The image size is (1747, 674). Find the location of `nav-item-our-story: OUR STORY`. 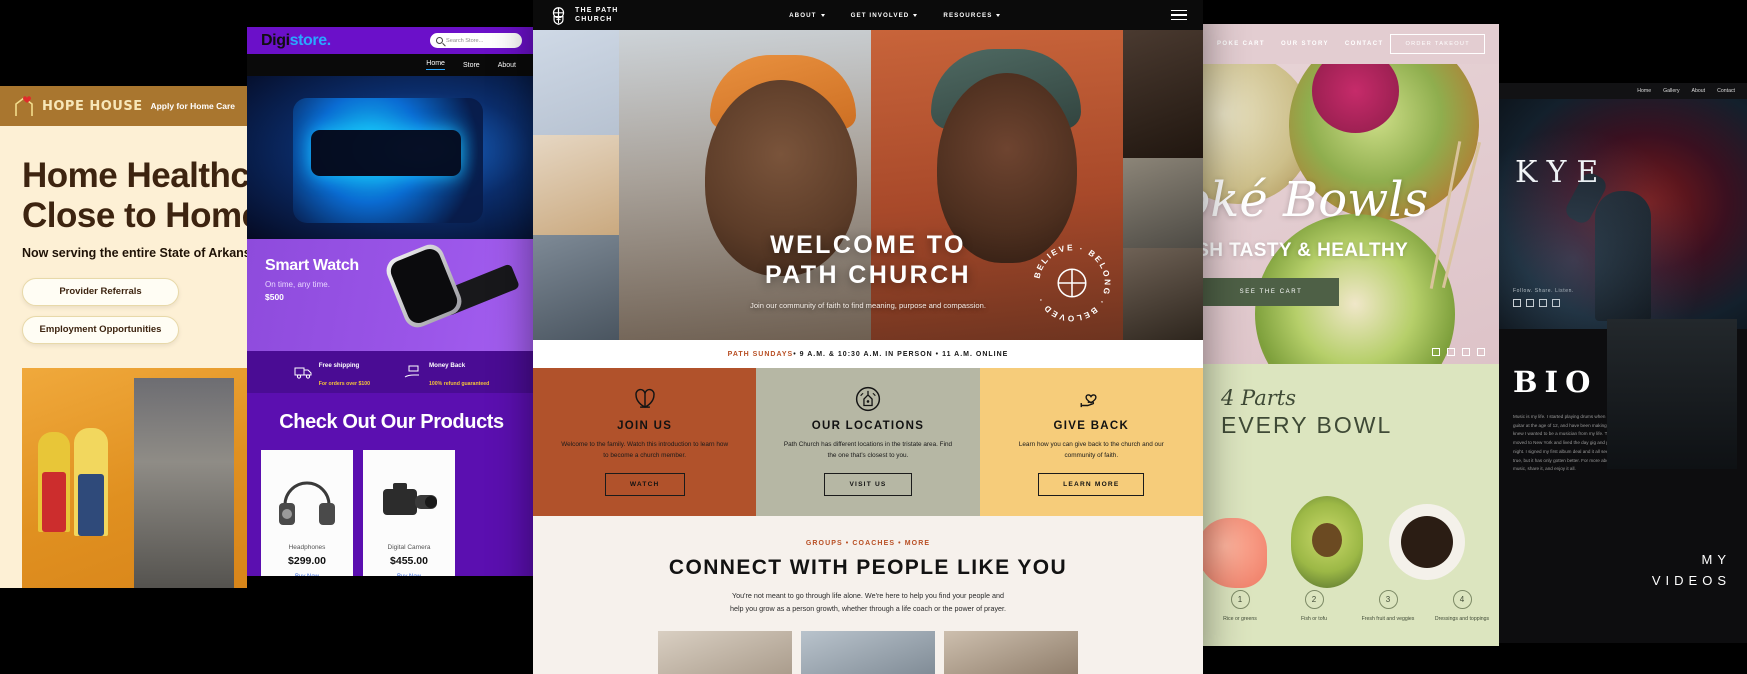

nav-item-our-story: OUR STORY is located at coordinates (1305, 44).